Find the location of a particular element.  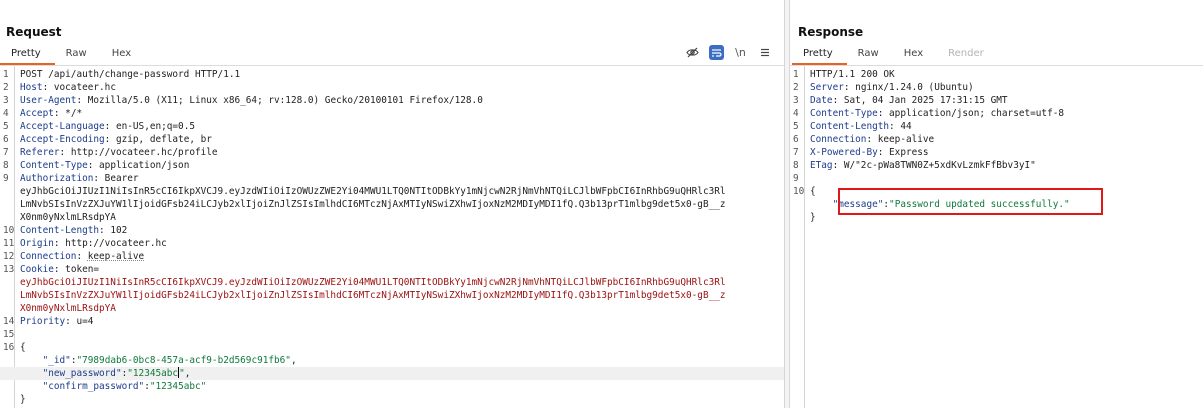

request-line: 4 Accept: */* is located at coordinates (392, 113).